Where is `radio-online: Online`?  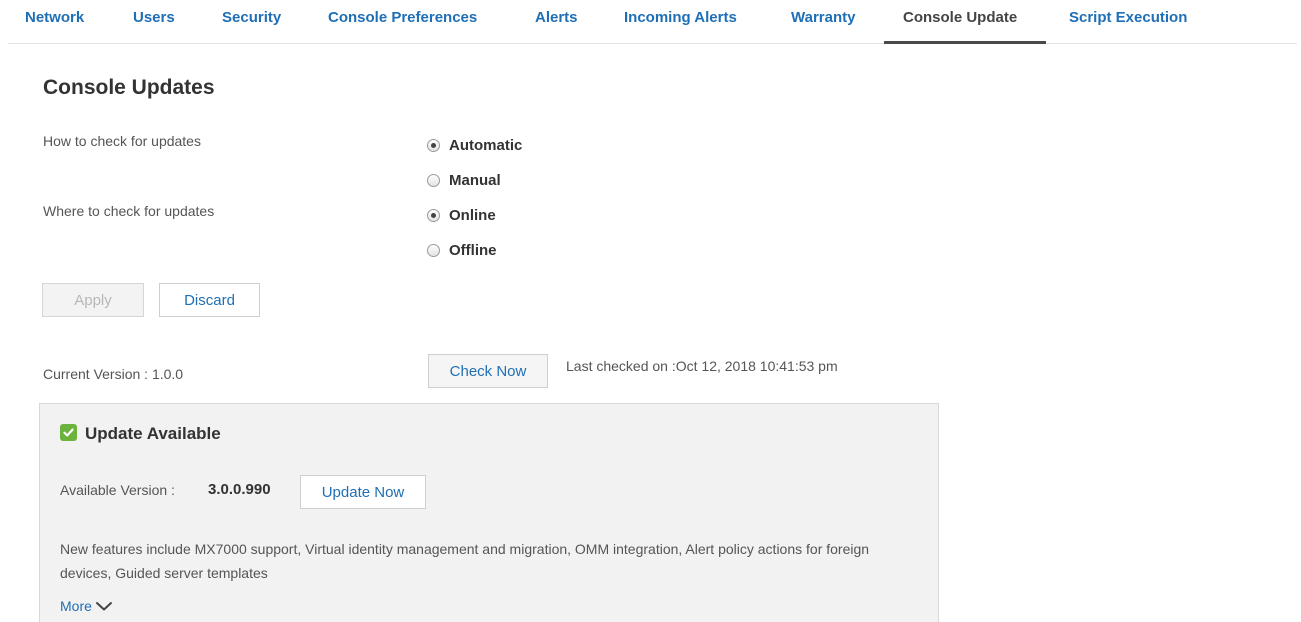
radio-online: Online is located at coordinates (461, 215).